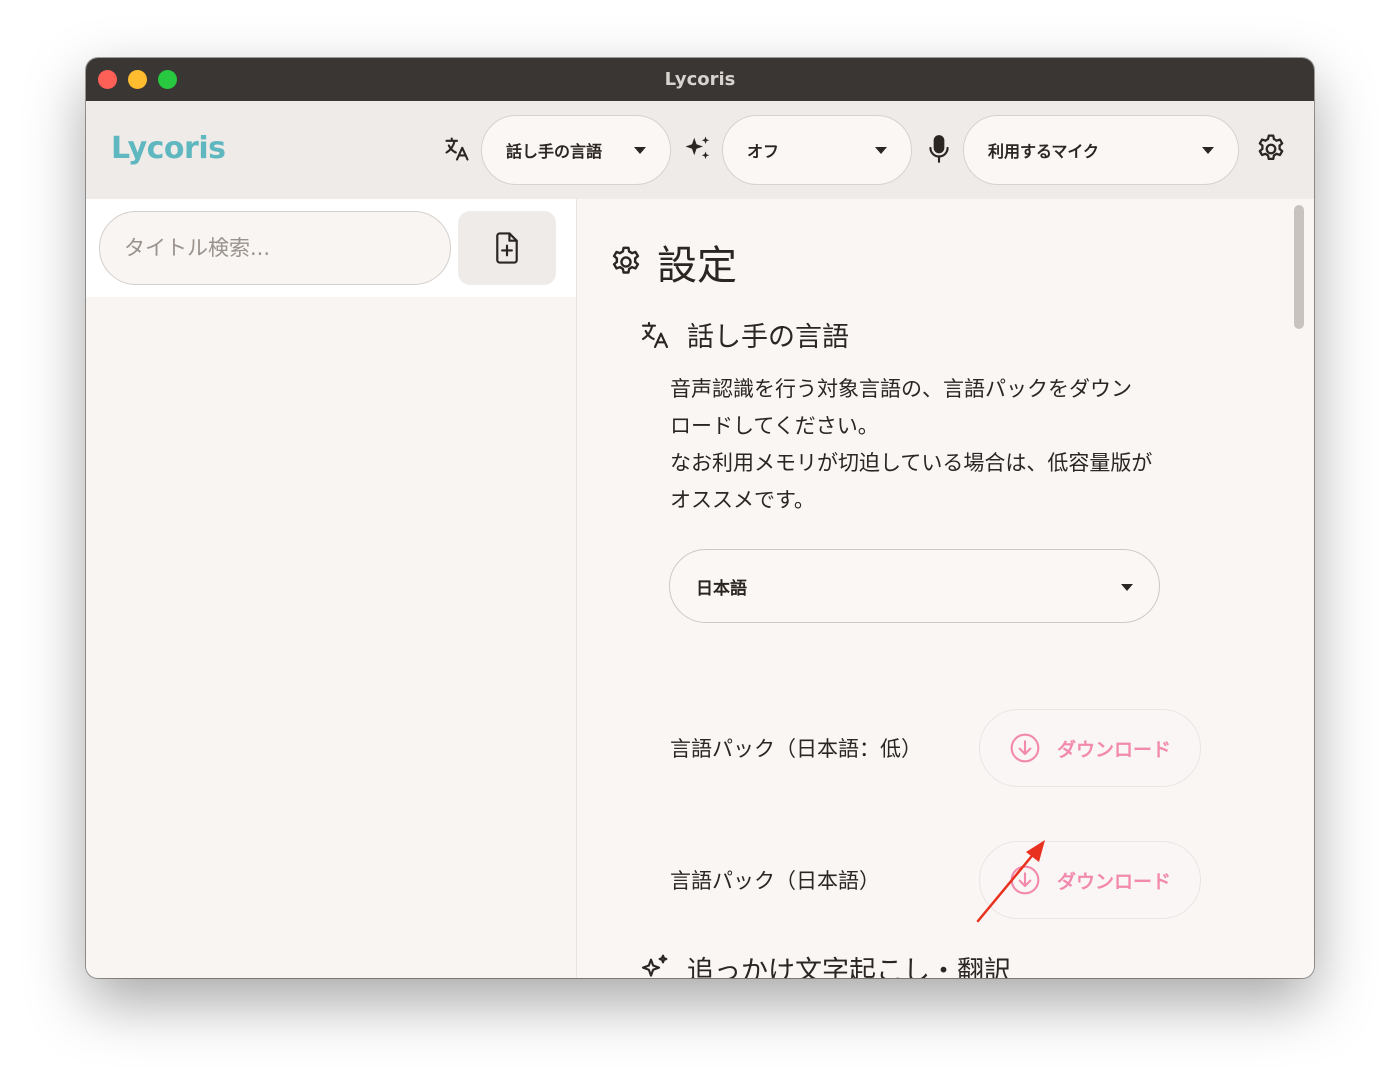 The width and height of the screenshot is (1400, 1092). I want to click on page-title: 設定, so click(697, 266).